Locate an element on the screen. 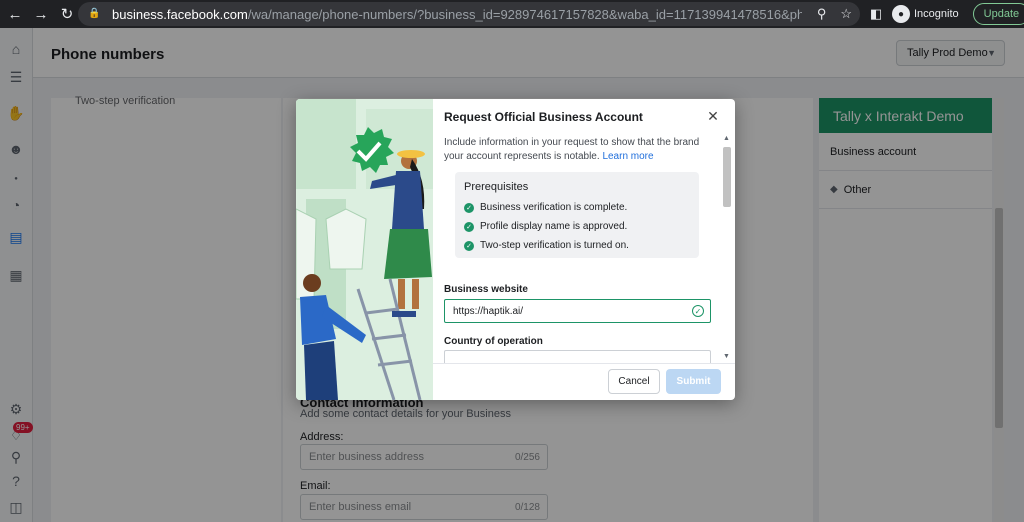 The width and height of the screenshot is (1024, 522). dialog-scrollbar: ▲ ▼ is located at coordinates (727, 249).